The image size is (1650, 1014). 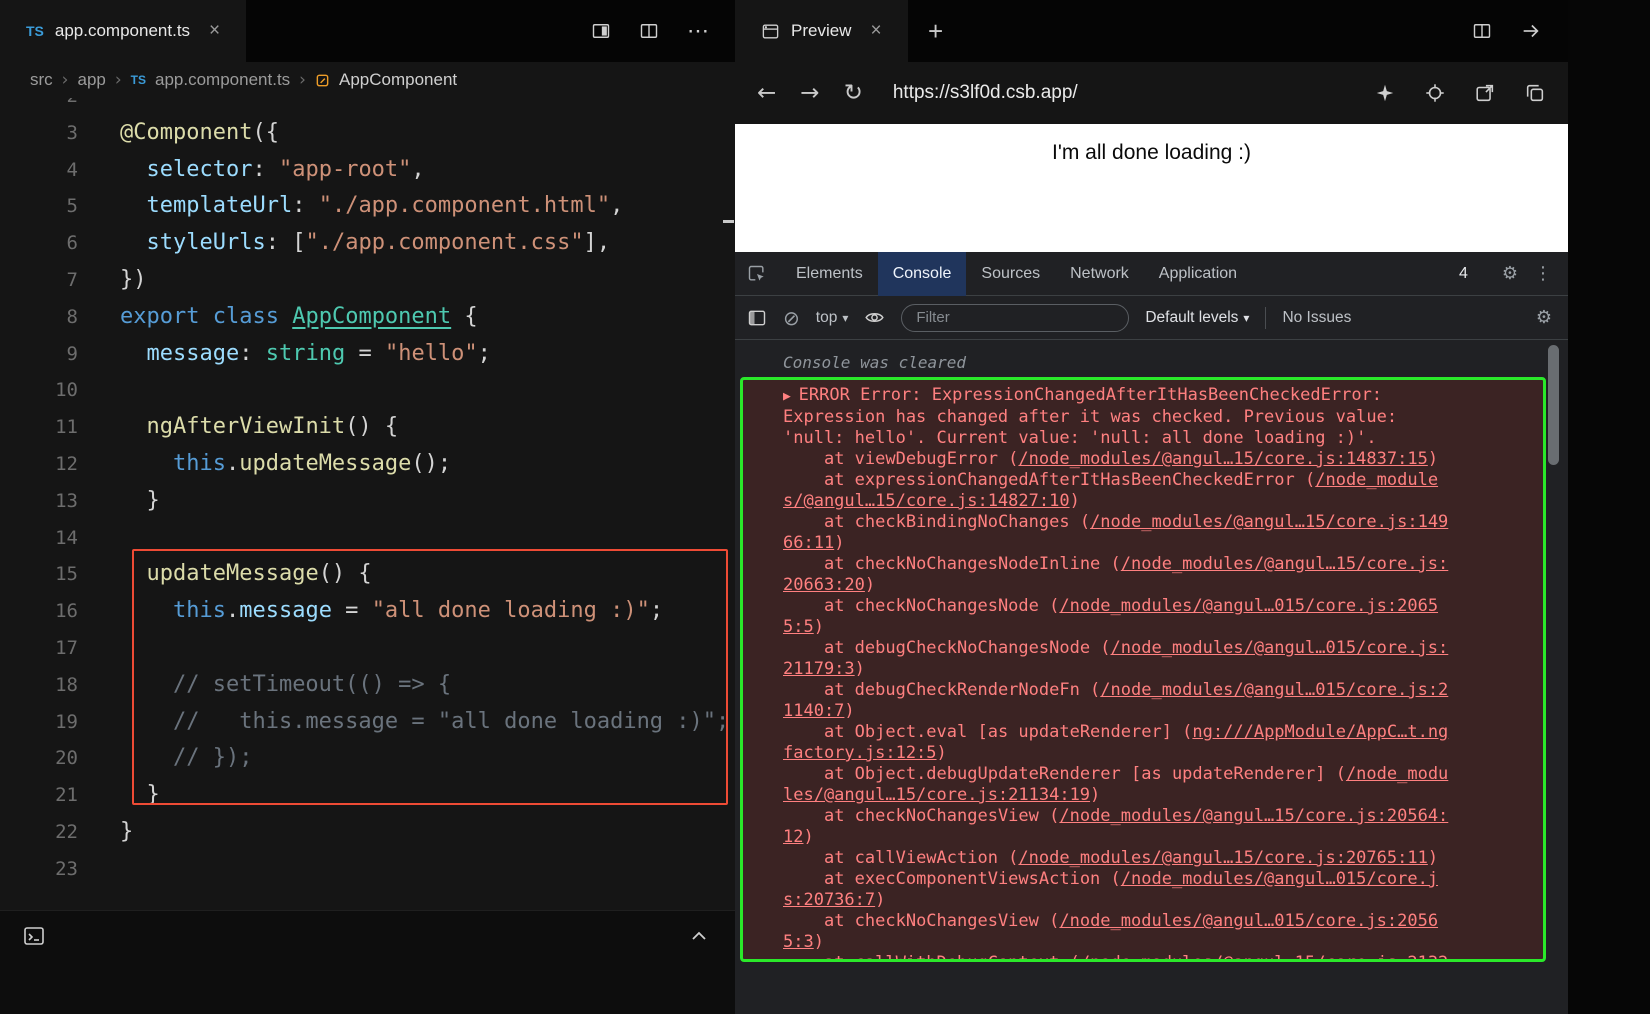 I want to click on terminal-panel-icon, so click(x=34, y=936).